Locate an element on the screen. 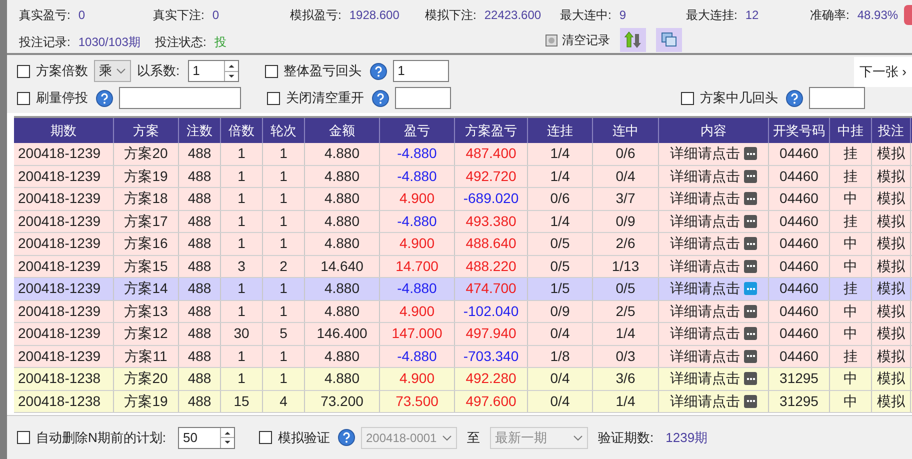 The width and height of the screenshot is (912, 459). table-cell: 方案20 is located at coordinates (146, 379).